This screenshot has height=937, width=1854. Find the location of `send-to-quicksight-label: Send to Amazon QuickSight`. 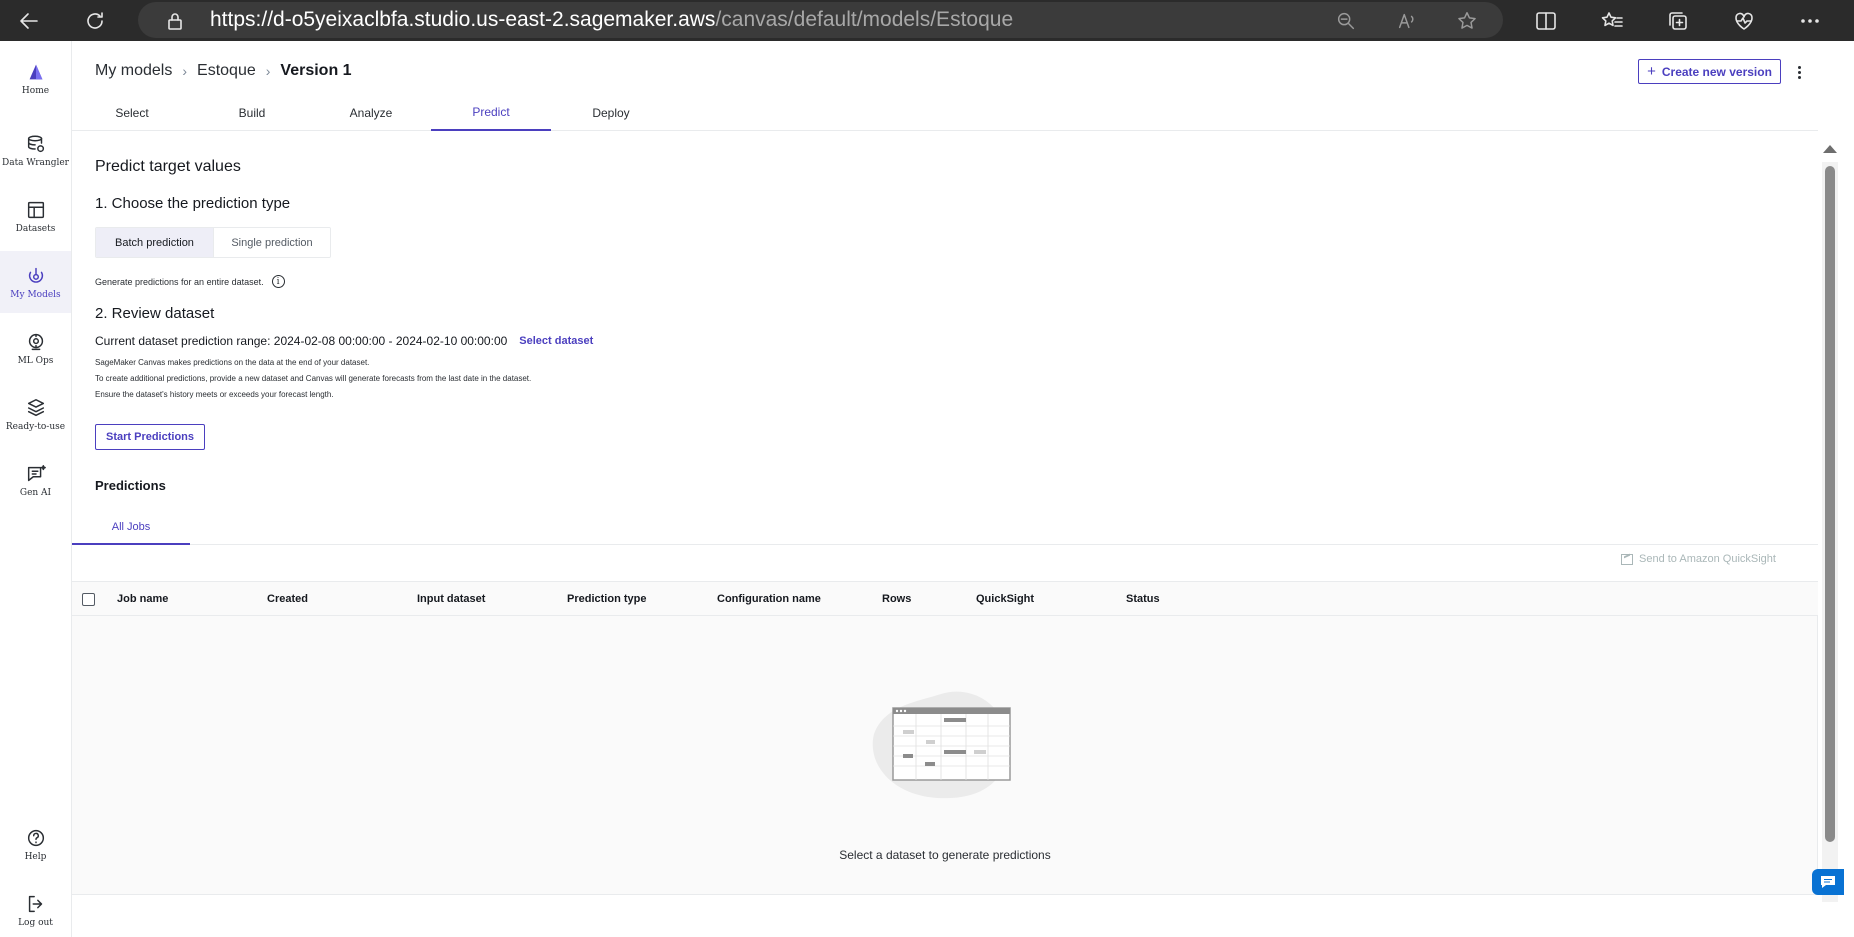

send-to-quicksight-label: Send to Amazon QuickSight is located at coordinates (1707, 559).